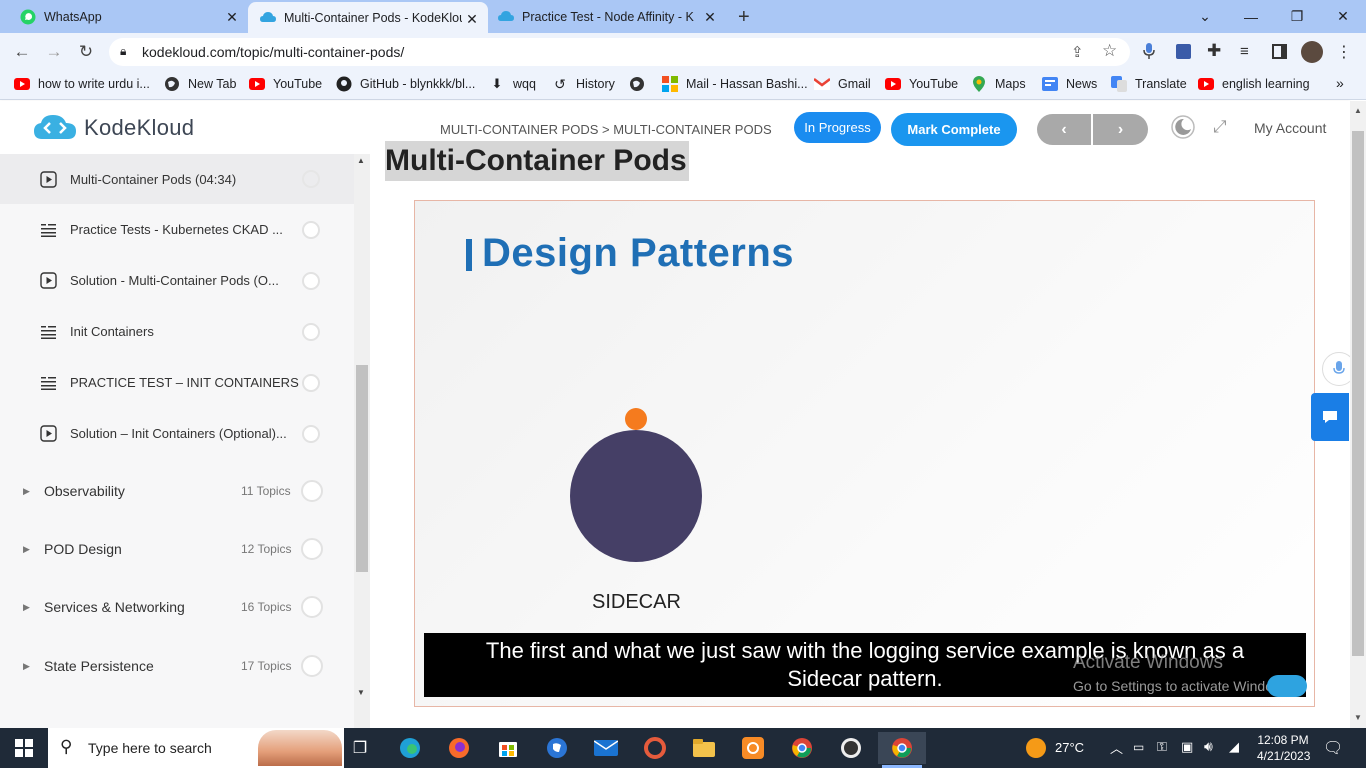 The height and width of the screenshot is (768, 1366). I want to click on lesson-item: Init Containers, so click(177, 331).